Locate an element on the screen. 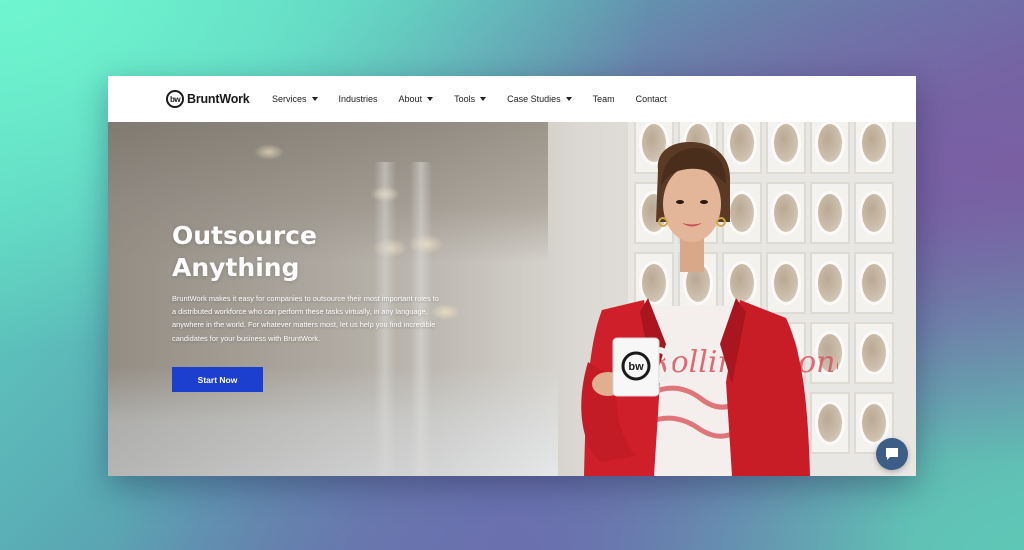 The image size is (1024, 550). nav-case-studies-label: Case Studies is located at coordinates (534, 99).